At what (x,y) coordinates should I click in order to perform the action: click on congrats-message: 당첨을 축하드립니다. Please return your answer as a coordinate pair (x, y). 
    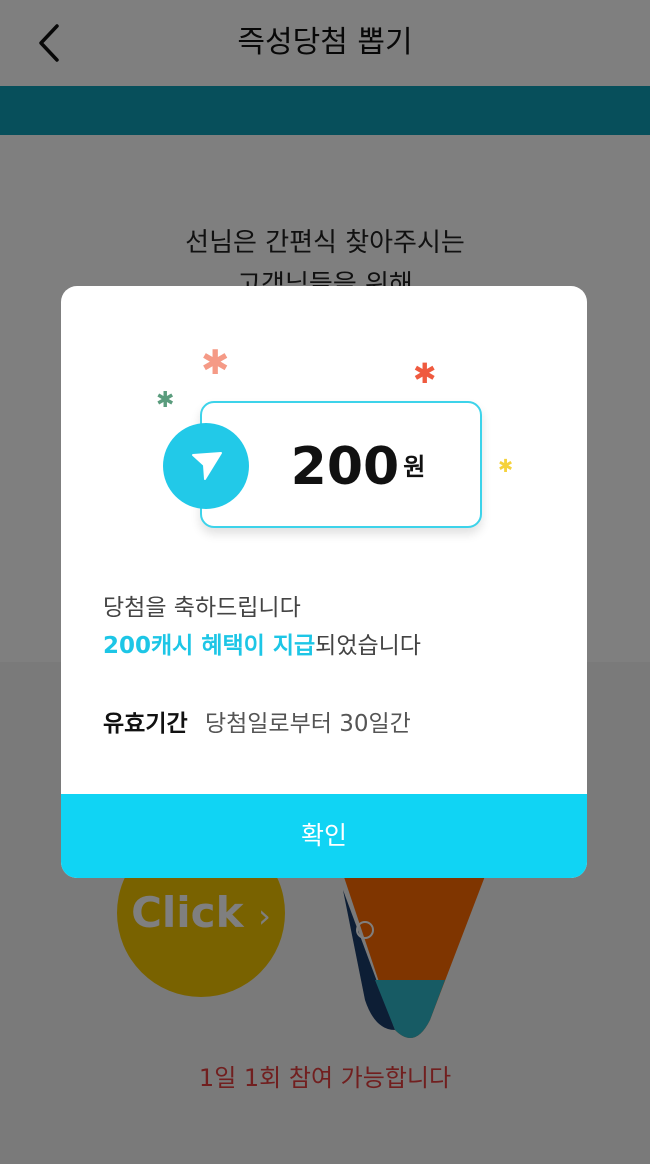
    Looking at the image, I should click on (202, 608).